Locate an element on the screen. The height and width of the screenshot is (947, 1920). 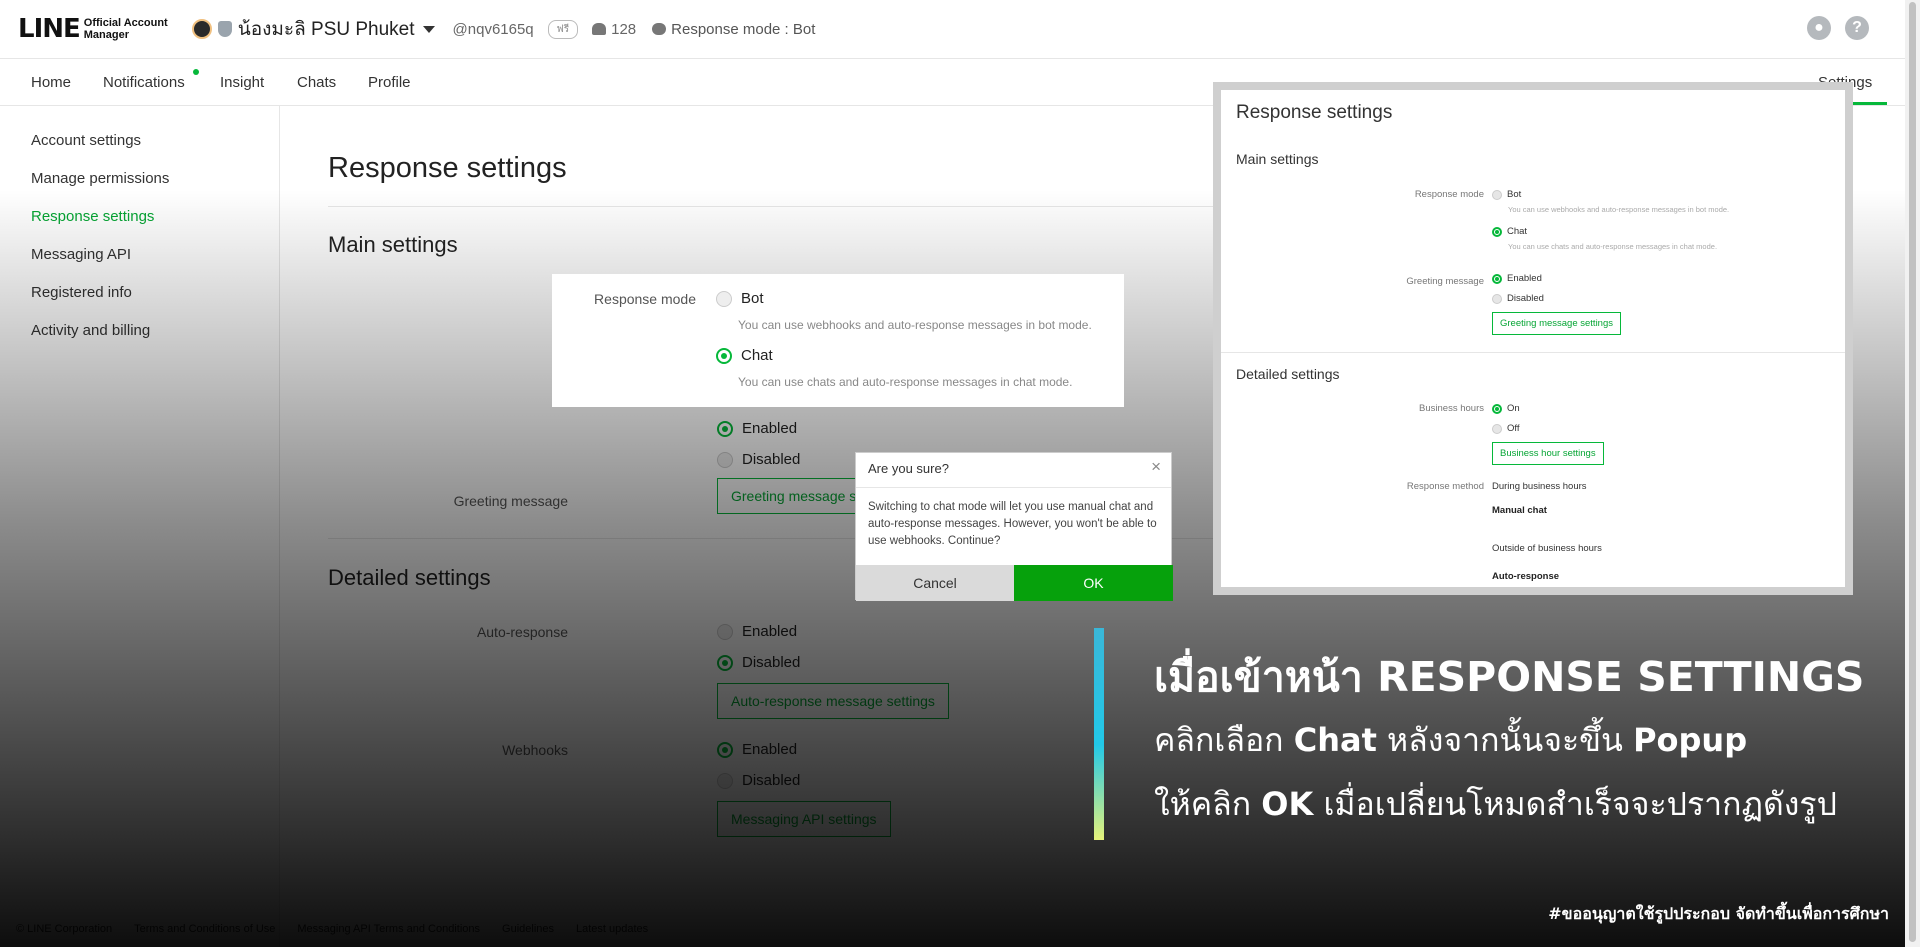
preview-divider is located at coordinates (1533, 352).